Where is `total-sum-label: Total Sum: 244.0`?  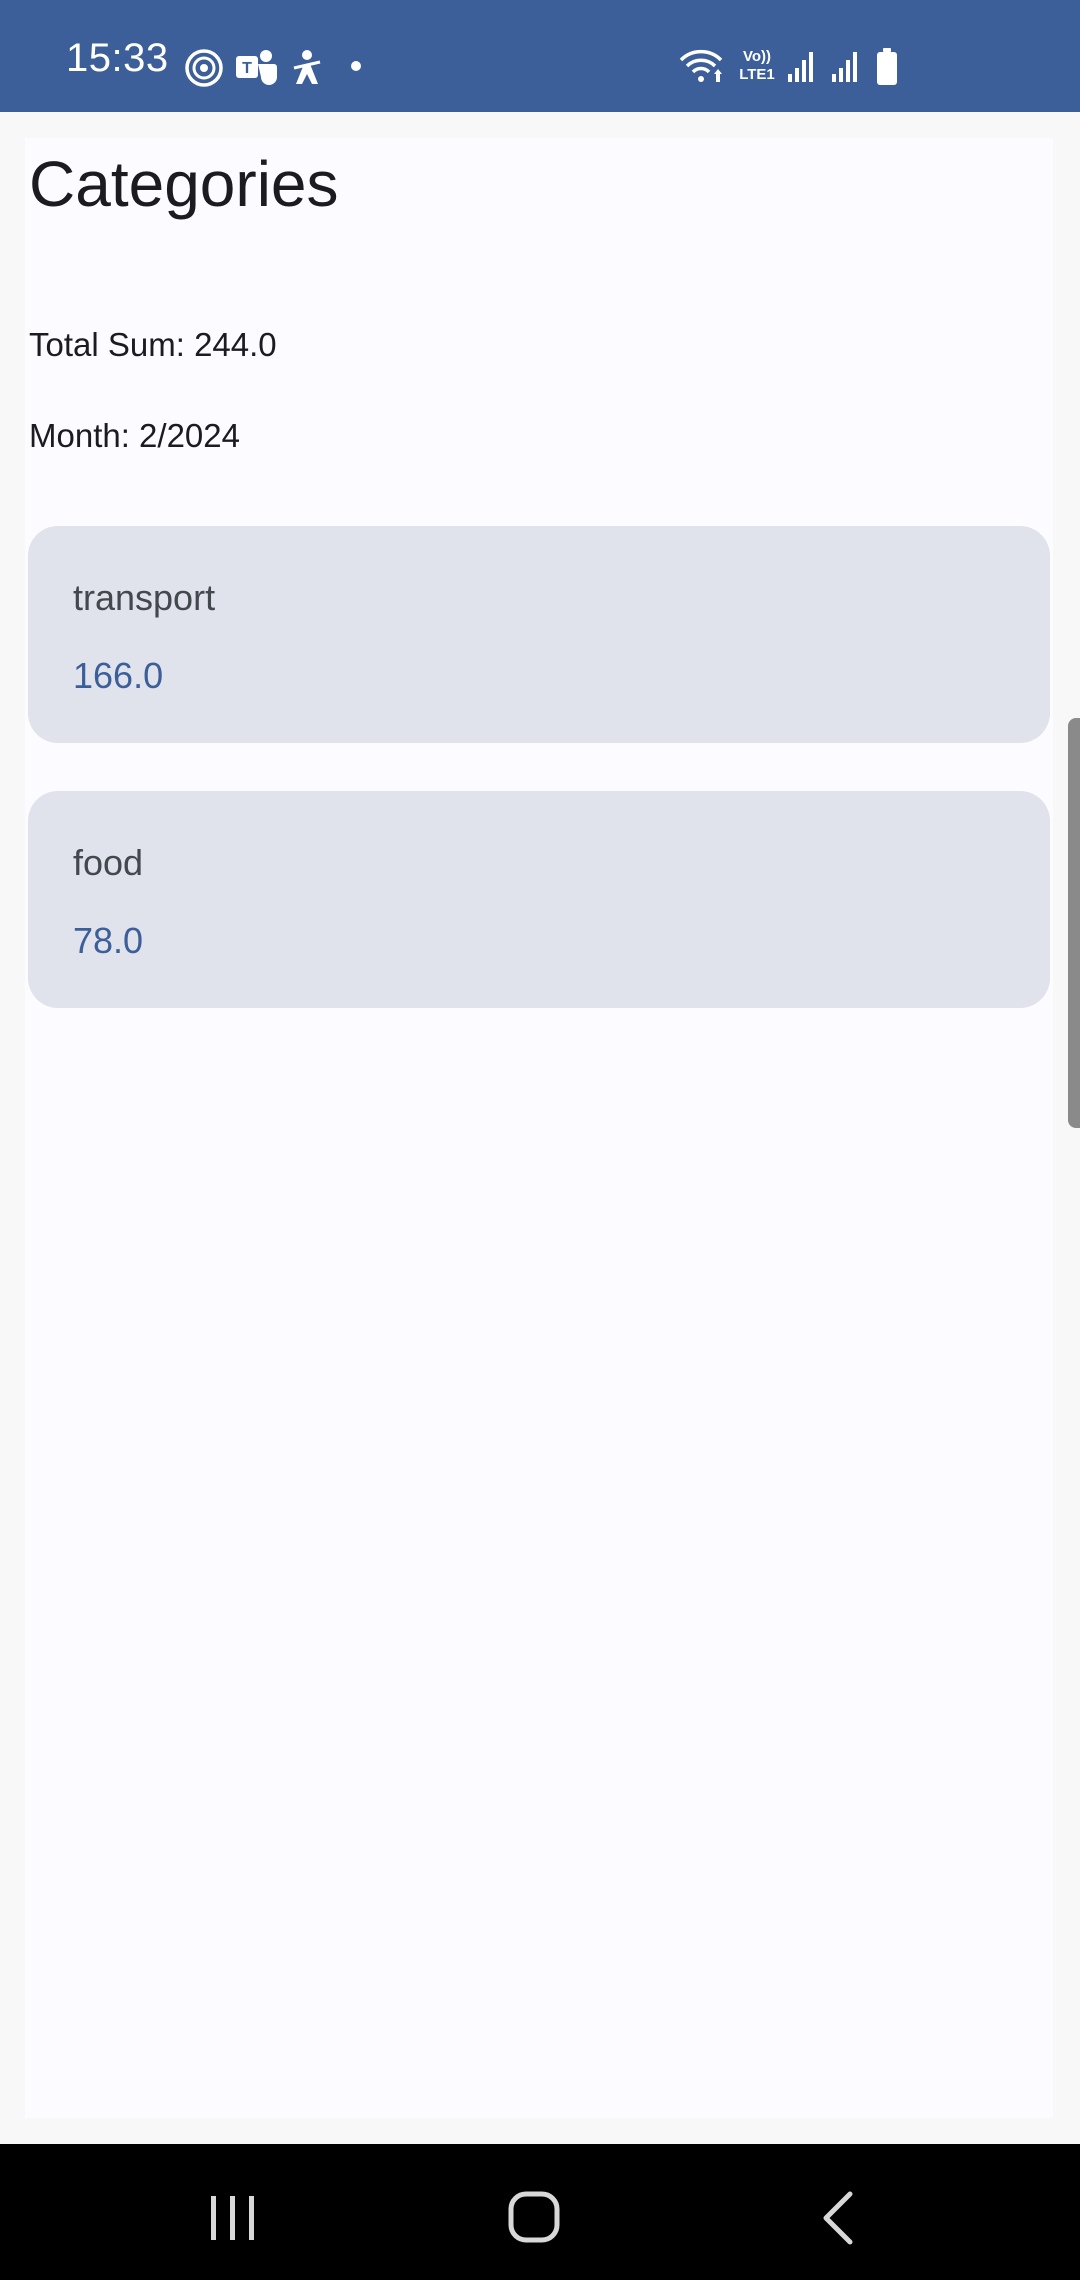
total-sum-label: Total Sum: 244.0 is located at coordinates (153, 344).